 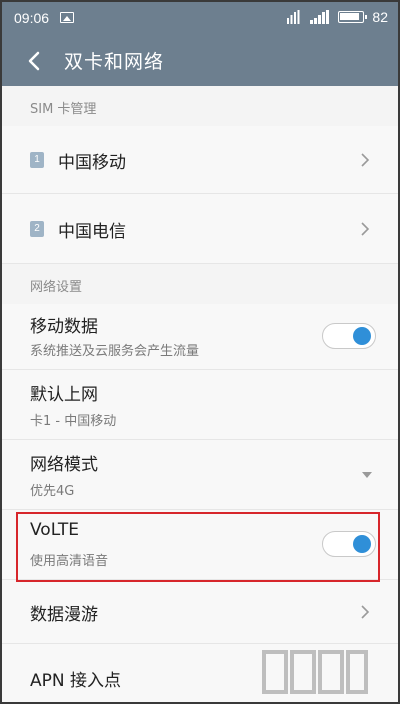 What do you see at coordinates (35, 61) in the screenshot?
I see `chevron-left-icon` at bounding box center [35, 61].